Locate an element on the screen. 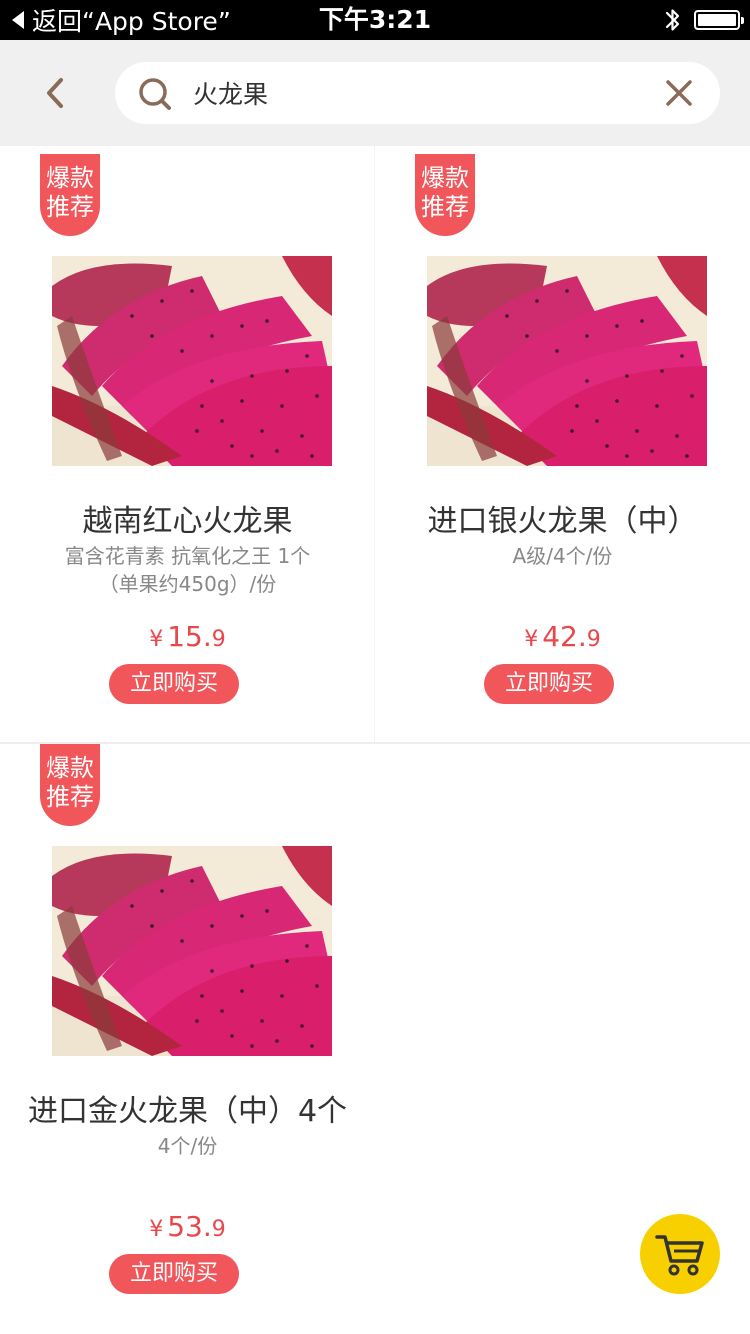 This screenshot has height=1334, width=750. battery-icon is located at coordinates (719, 20).